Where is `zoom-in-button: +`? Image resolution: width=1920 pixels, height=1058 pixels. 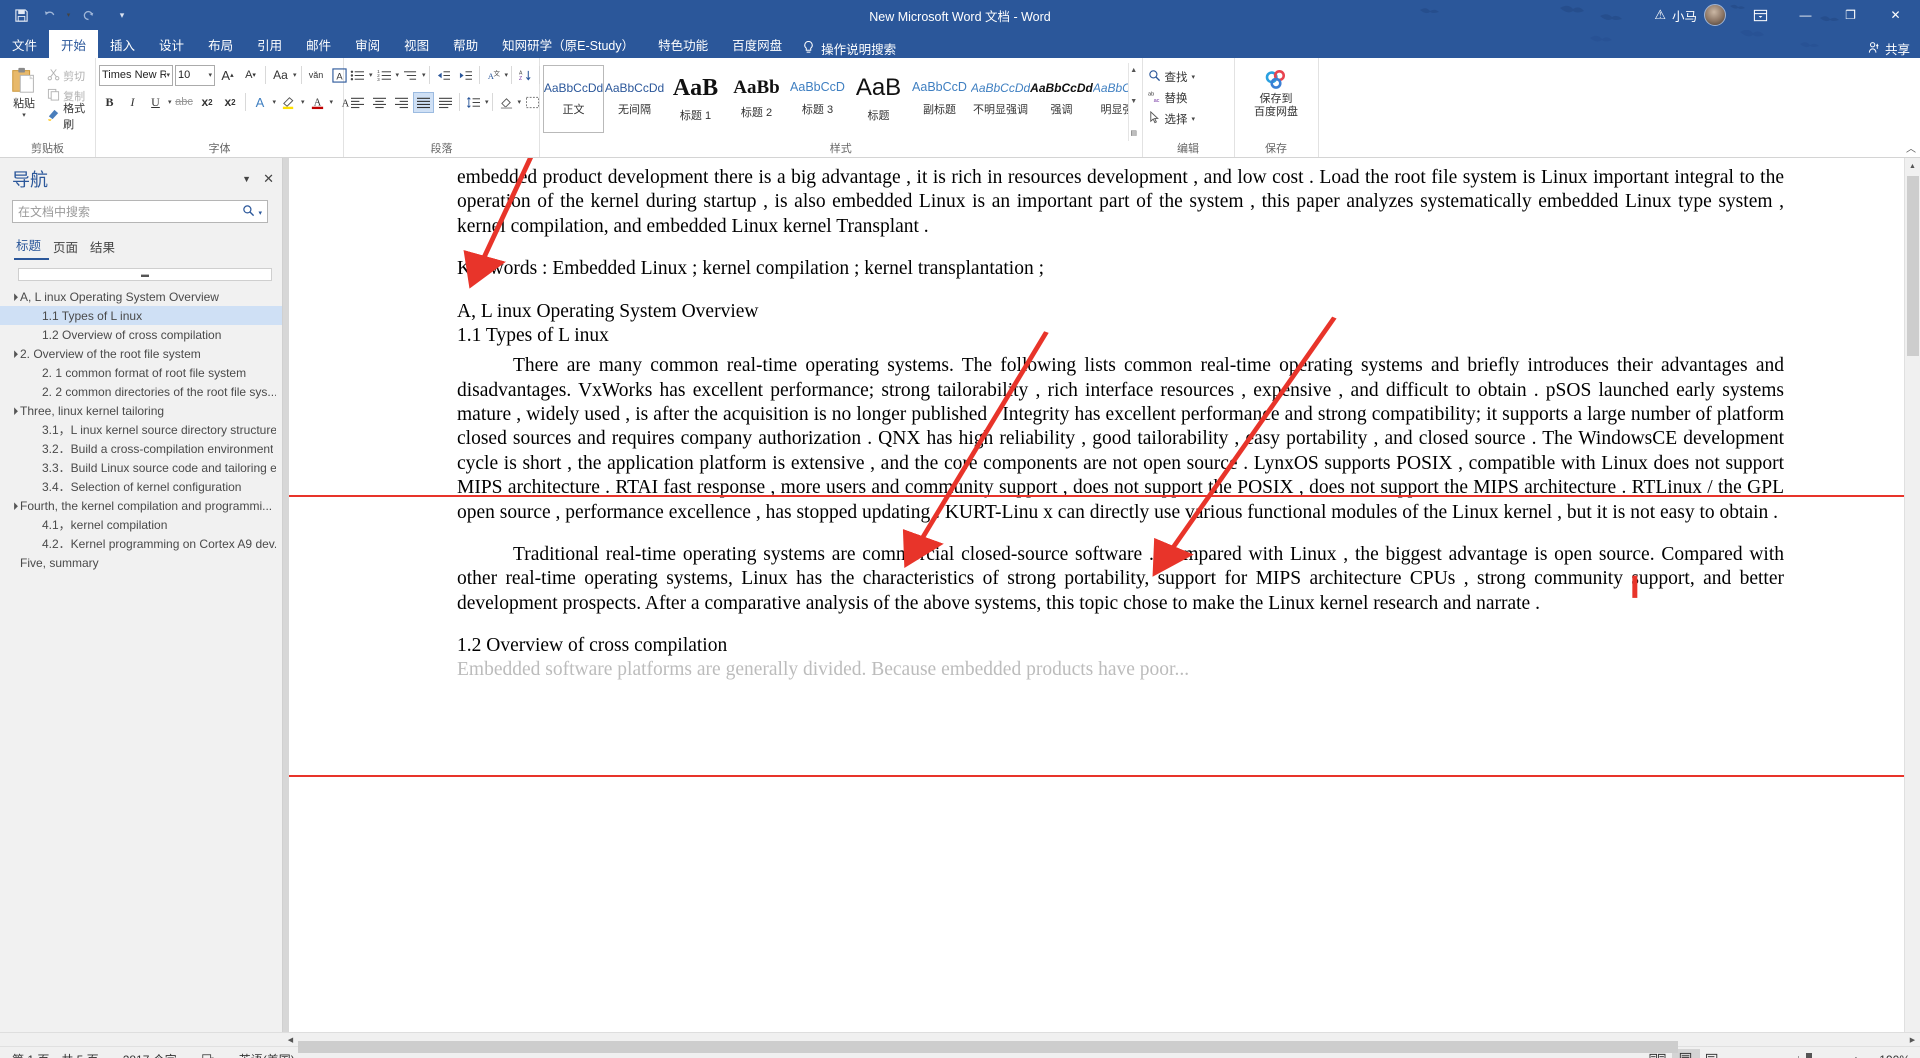
zoom-in-button: + is located at coordinates (1856, 1055).